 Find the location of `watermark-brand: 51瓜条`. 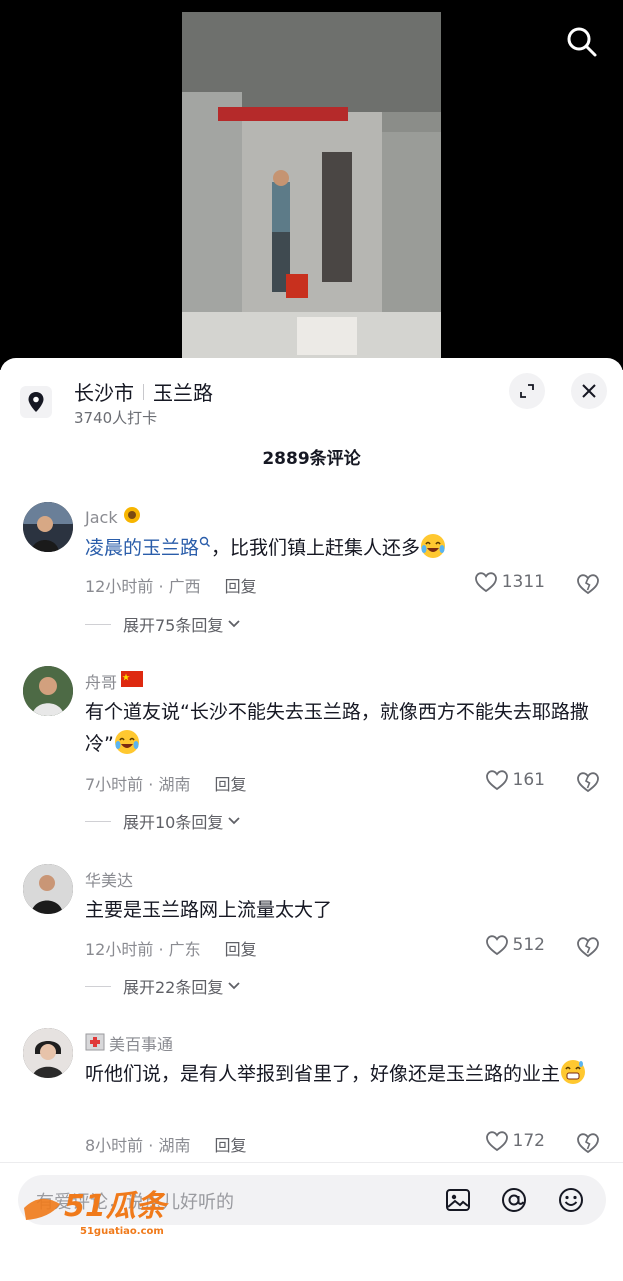

watermark-brand: 51瓜条 is located at coordinates (117, 1206).